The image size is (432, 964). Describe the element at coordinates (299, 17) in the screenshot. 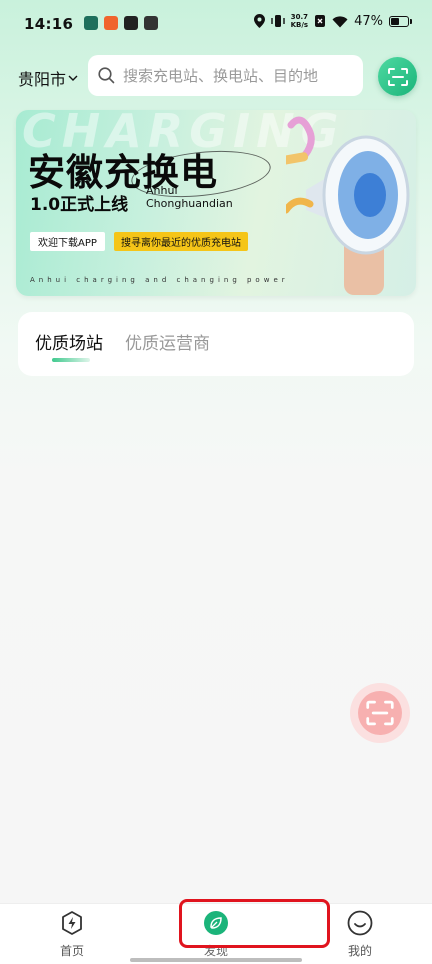

I see `net-speed-value: 30.7` at that location.